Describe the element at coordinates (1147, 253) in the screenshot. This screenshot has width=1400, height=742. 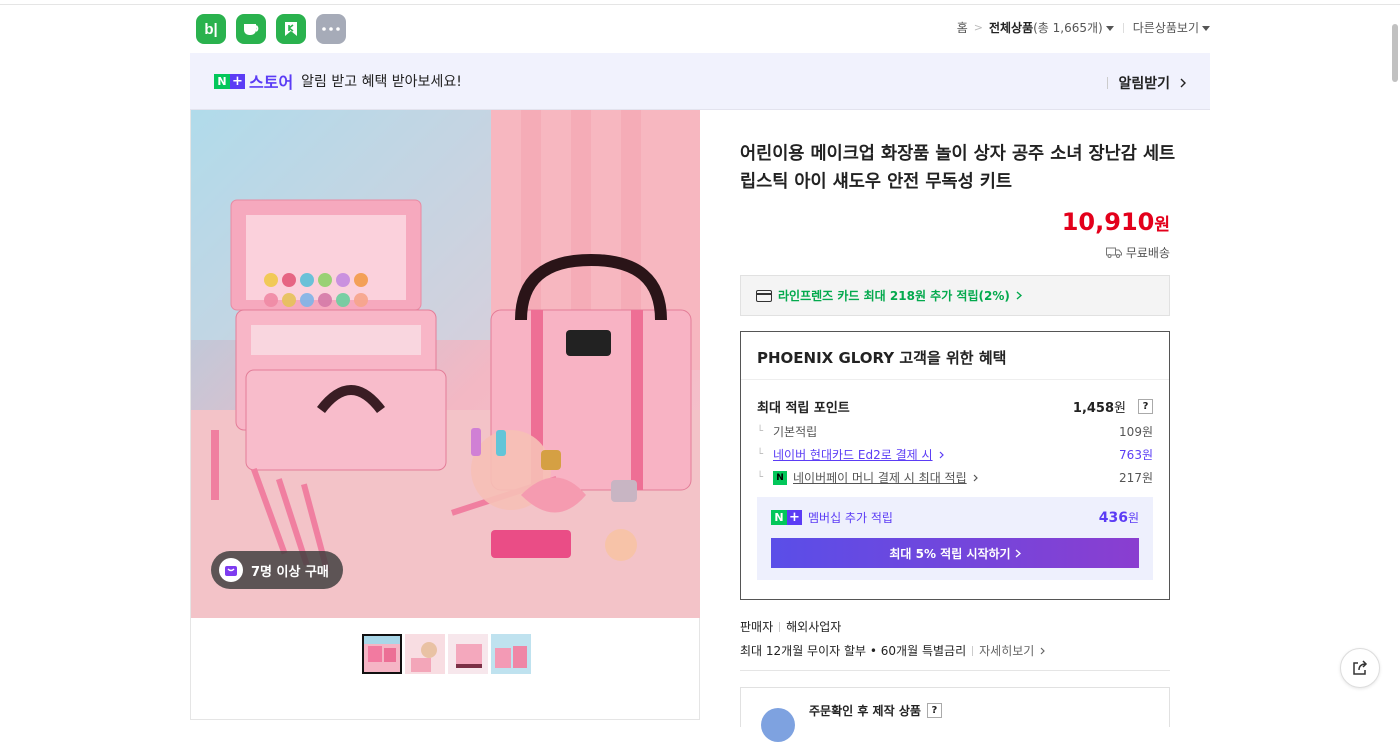
I see `shipping-label: 무료배송` at that location.